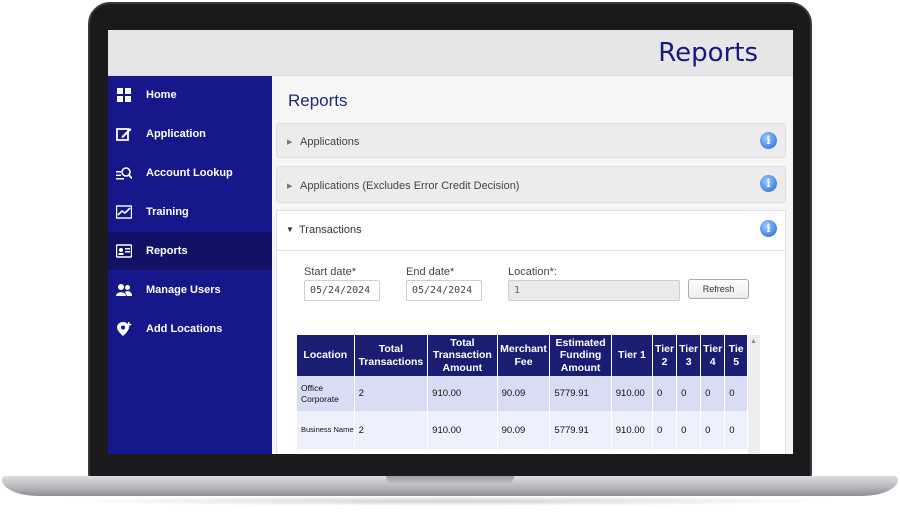 This screenshot has width=900, height=521. I want to click on column-header: Total Transactions, so click(391, 355).